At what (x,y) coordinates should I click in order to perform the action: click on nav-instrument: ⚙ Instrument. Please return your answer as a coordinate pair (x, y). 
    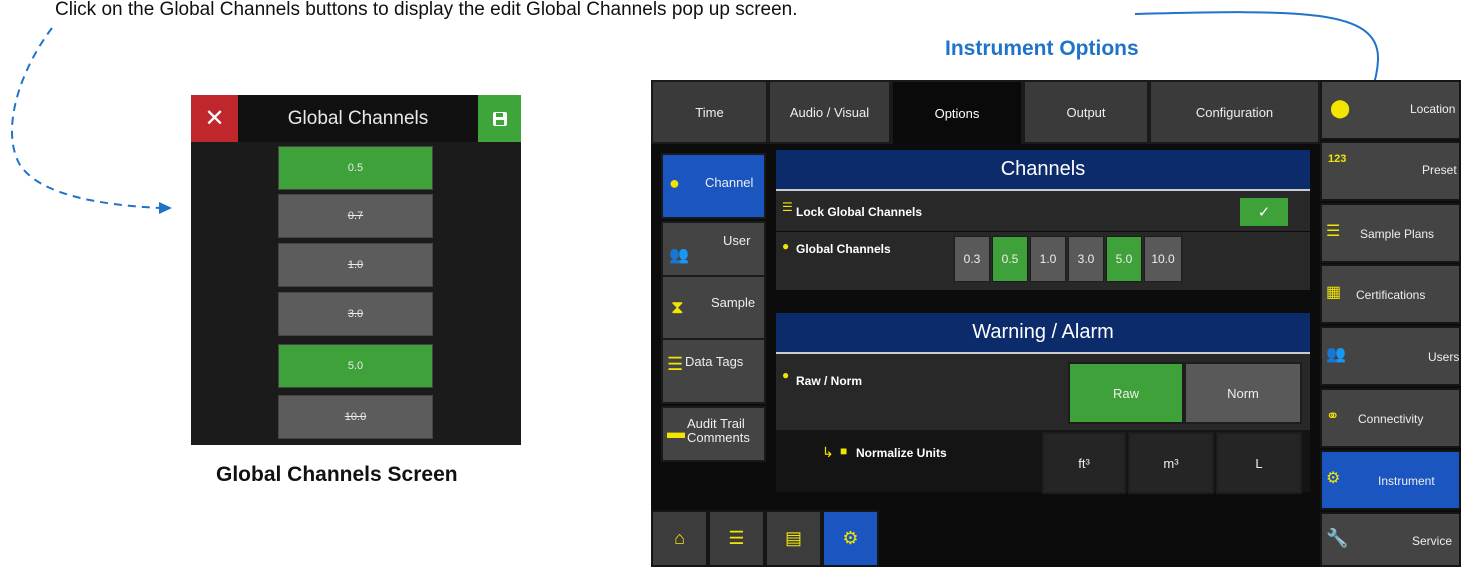
    Looking at the image, I should click on (1390, 480).